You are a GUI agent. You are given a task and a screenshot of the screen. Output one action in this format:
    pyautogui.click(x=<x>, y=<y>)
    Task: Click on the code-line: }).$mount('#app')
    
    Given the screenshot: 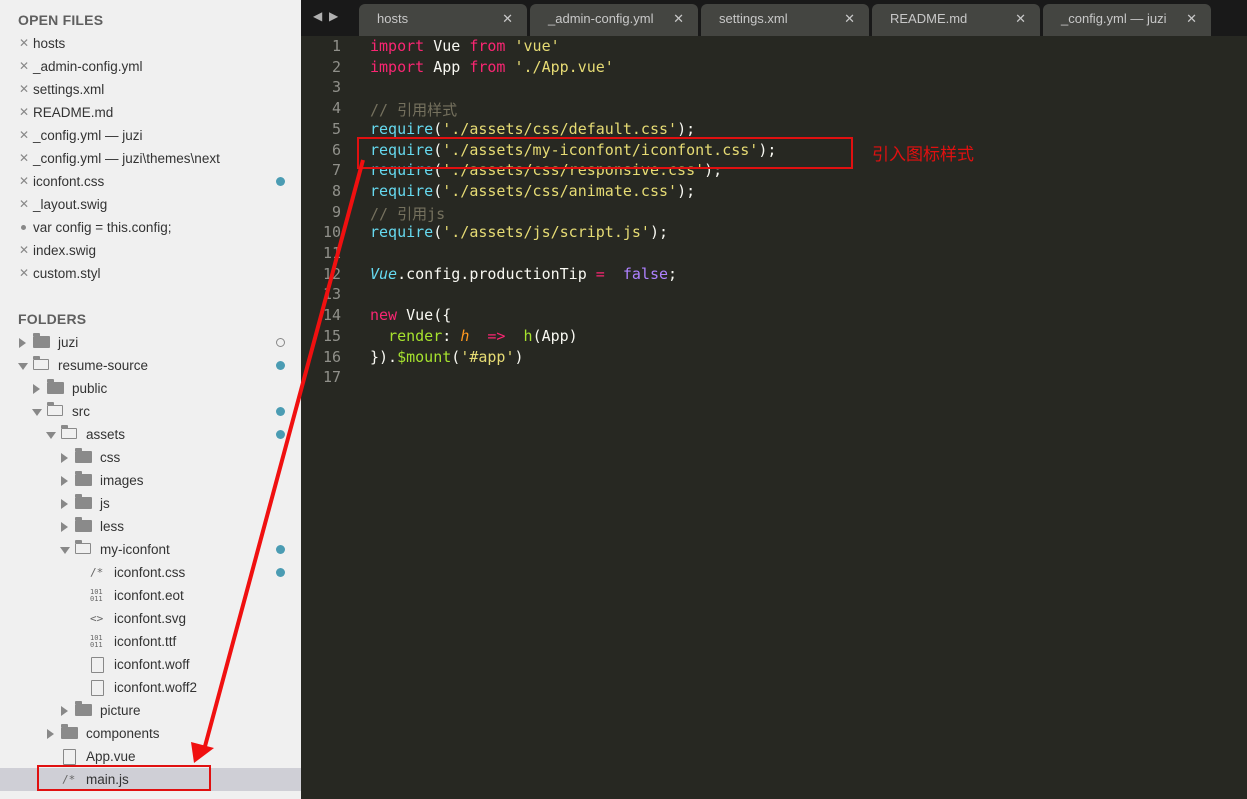 What is the action you would take?
    pyautogui.click(x=447, y=357)
    